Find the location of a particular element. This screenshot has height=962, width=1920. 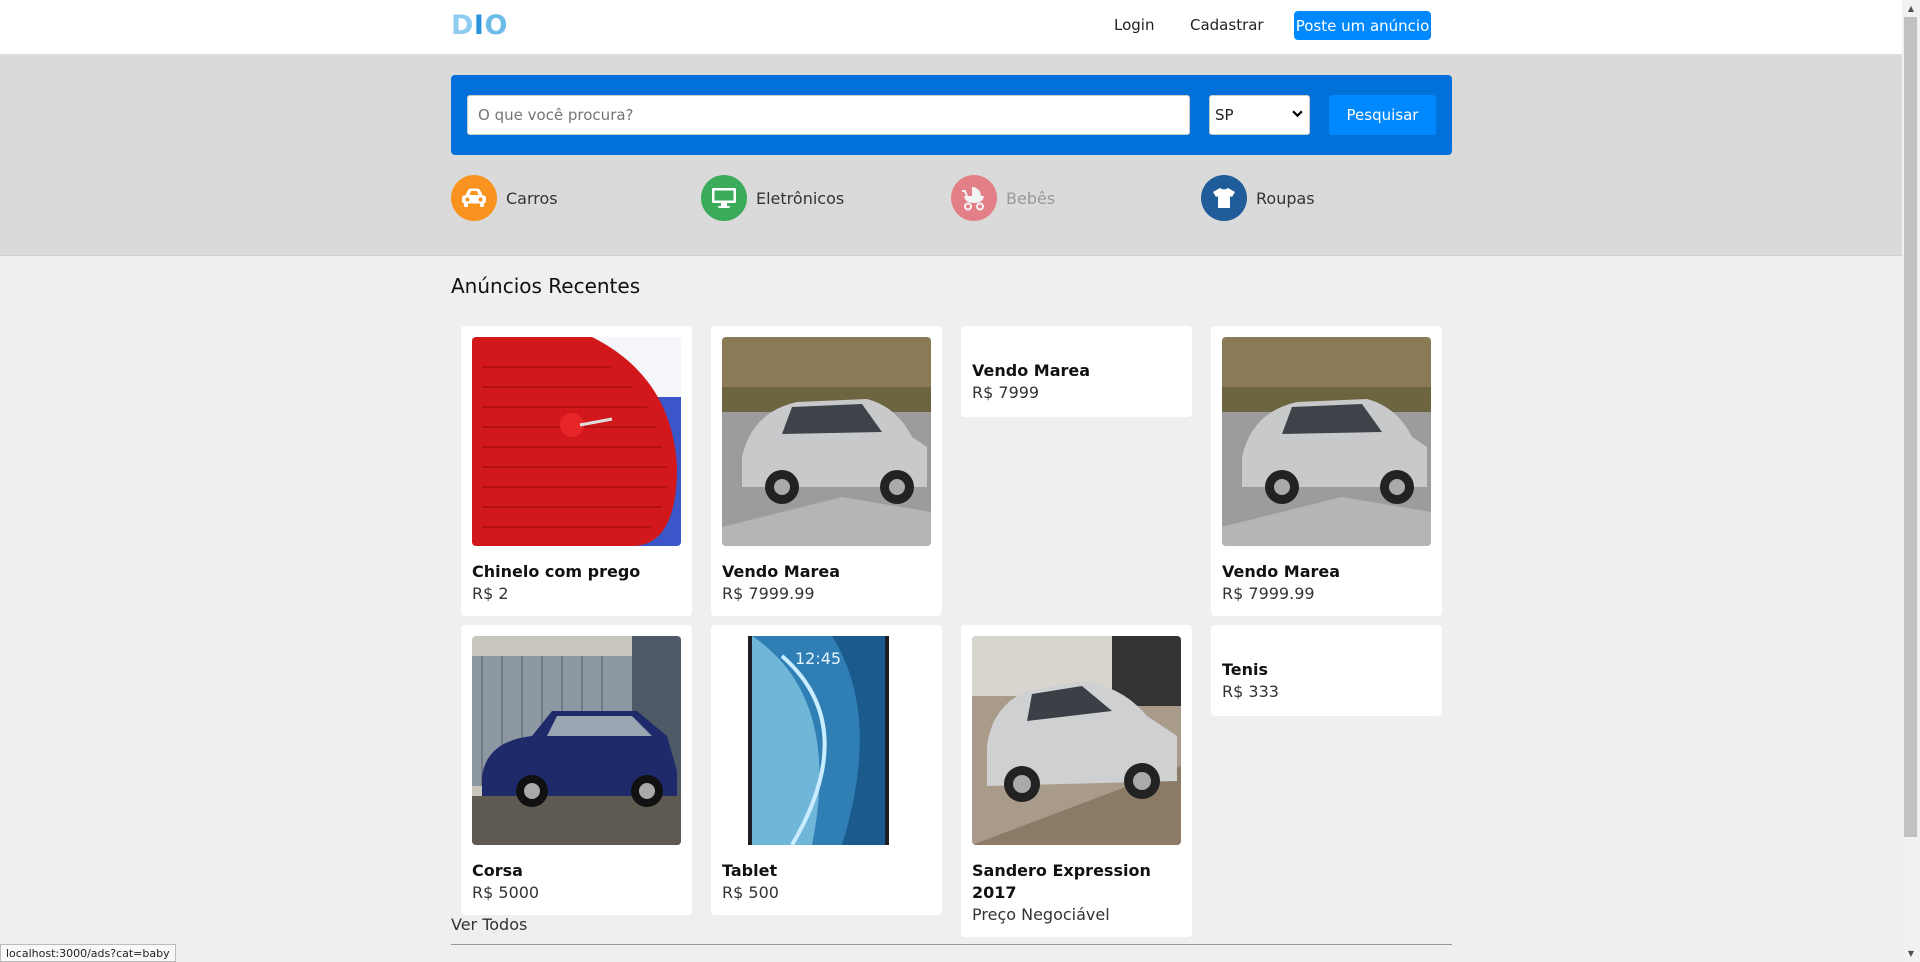

ad-card: Vendo Marea R$ 7999 is located at coordinates (1076, 371).